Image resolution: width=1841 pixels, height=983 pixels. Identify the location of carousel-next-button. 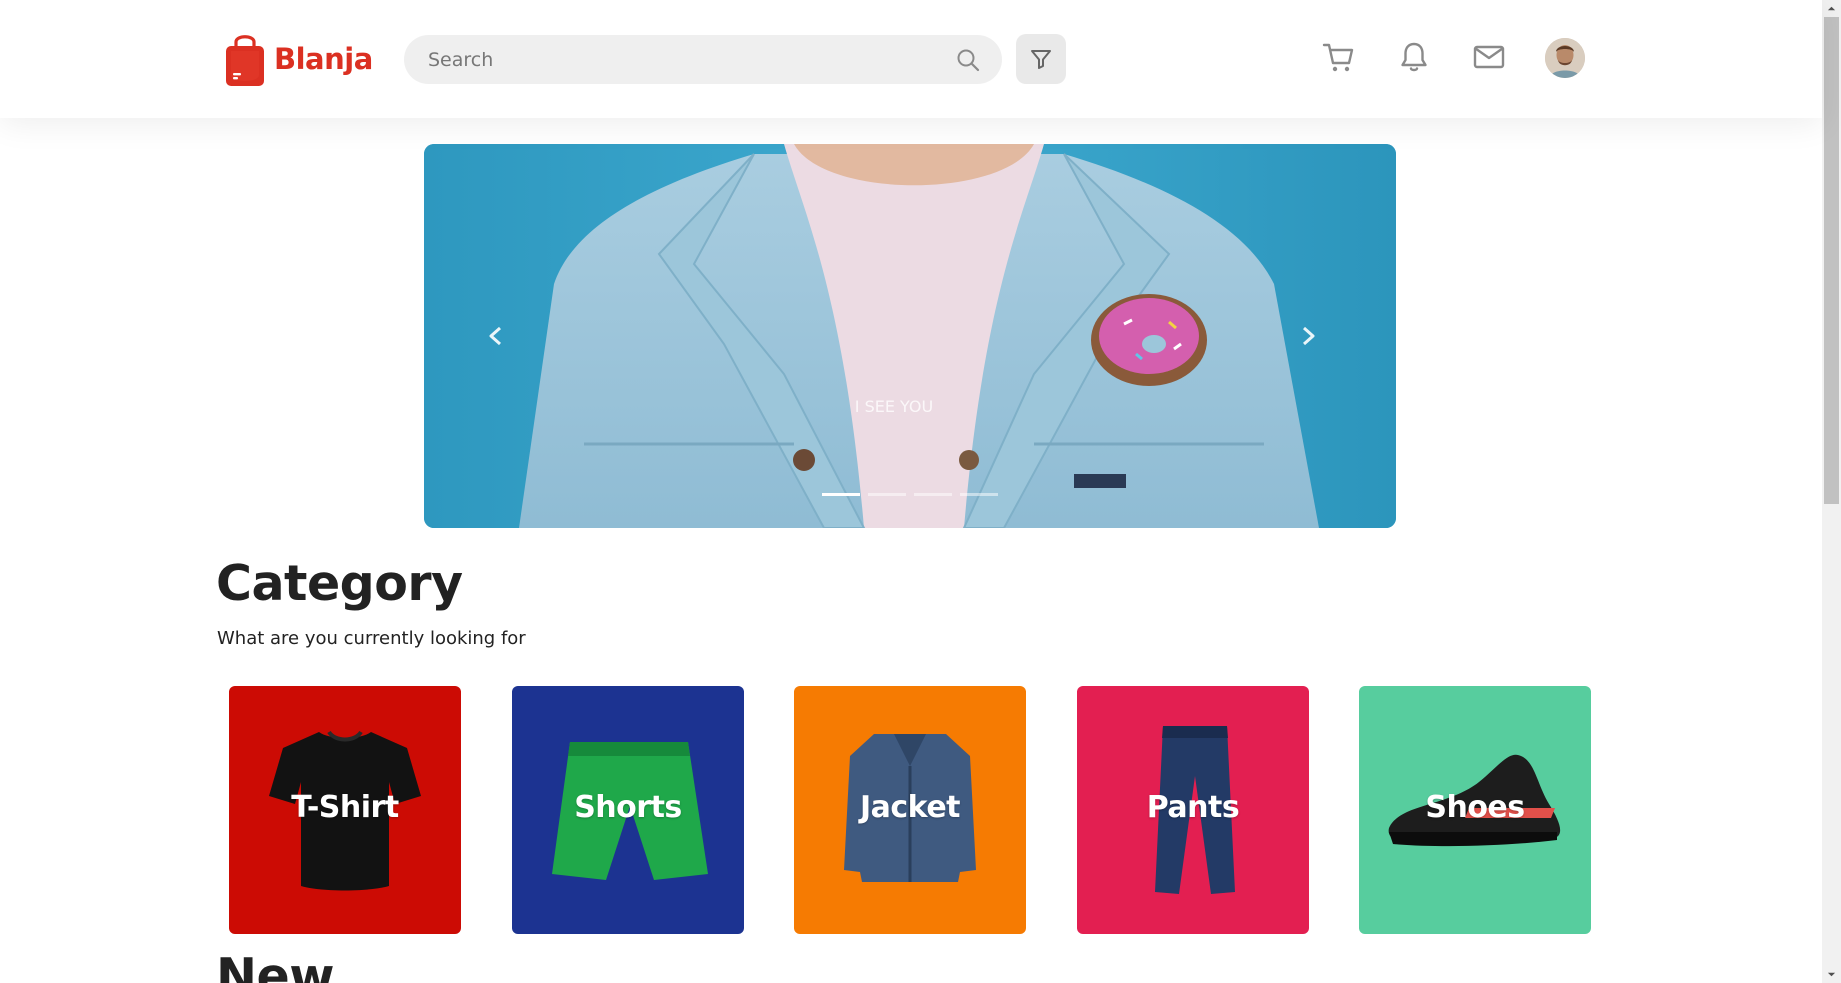
(1308, 336).